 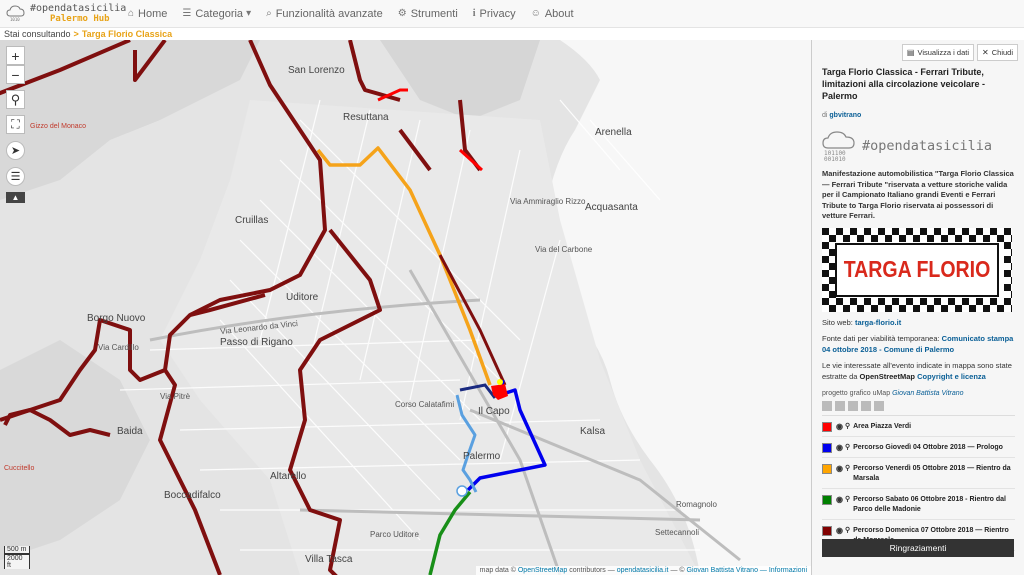 I want to click on map-label: Gizzo del Monaco, so click(x=58, y=126).